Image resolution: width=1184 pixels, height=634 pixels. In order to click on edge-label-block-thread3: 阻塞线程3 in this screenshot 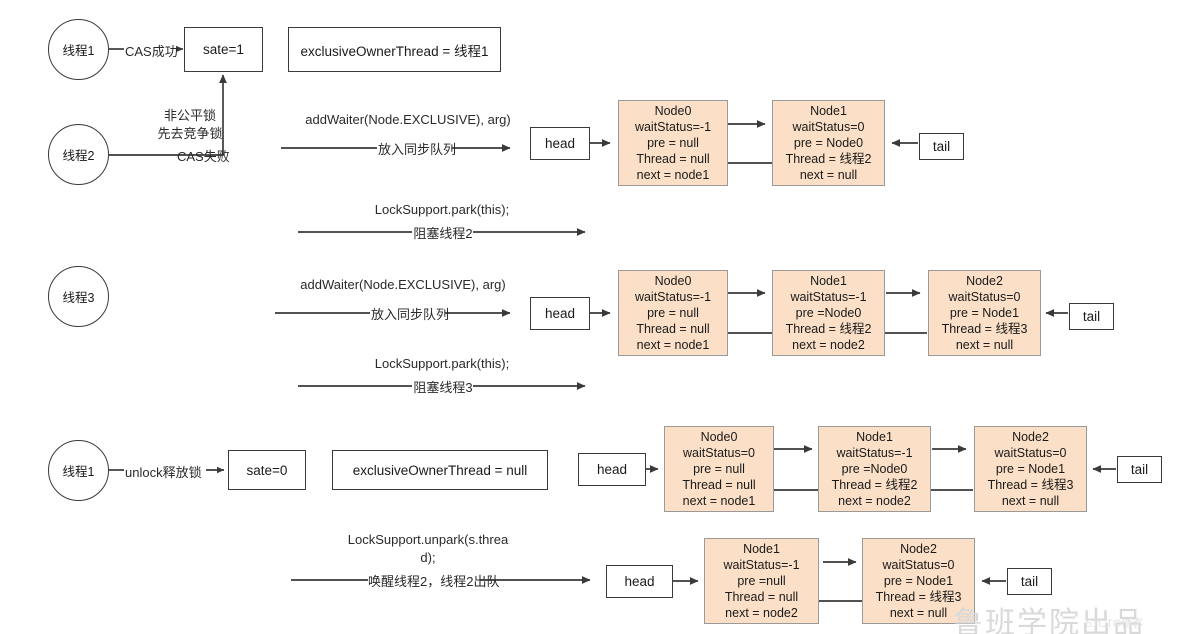, I will do `click(443, 387)`.